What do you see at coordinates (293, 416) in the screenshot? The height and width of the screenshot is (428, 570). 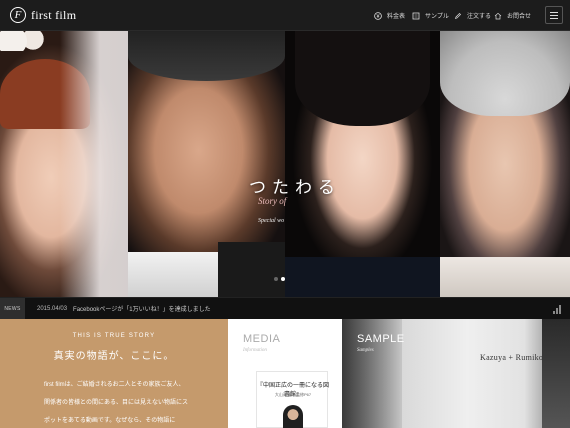 I see `author-photo` at bounding box center [293, 416].